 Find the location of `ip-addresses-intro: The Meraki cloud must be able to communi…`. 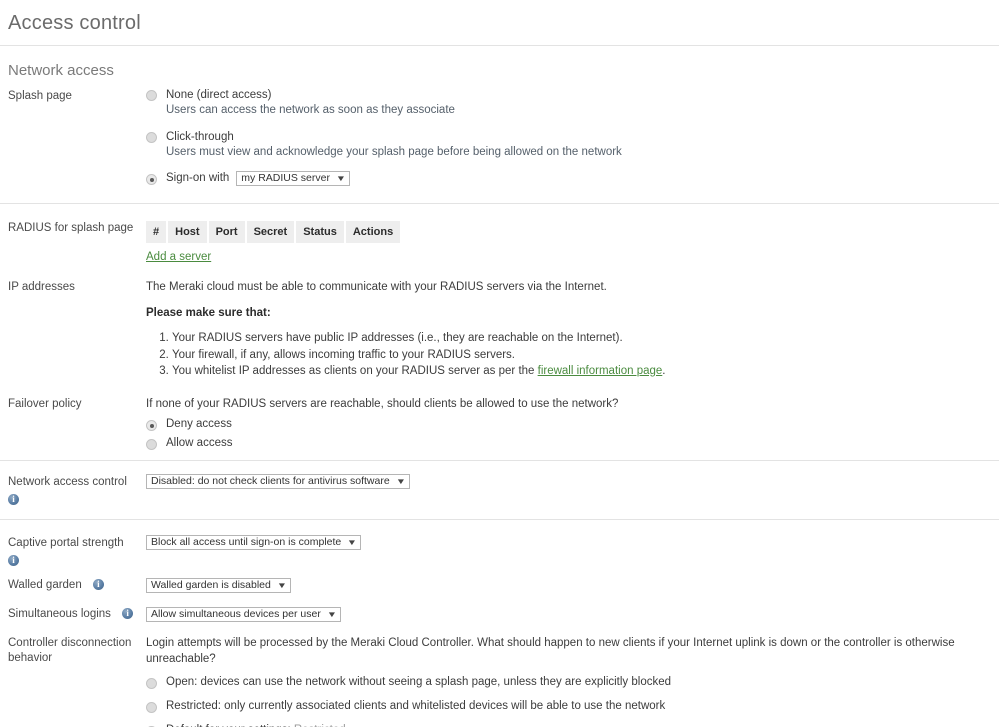

ip-addresses-intro: The Meraki cloud must be able to communi… is located at coordinates (376, 287).